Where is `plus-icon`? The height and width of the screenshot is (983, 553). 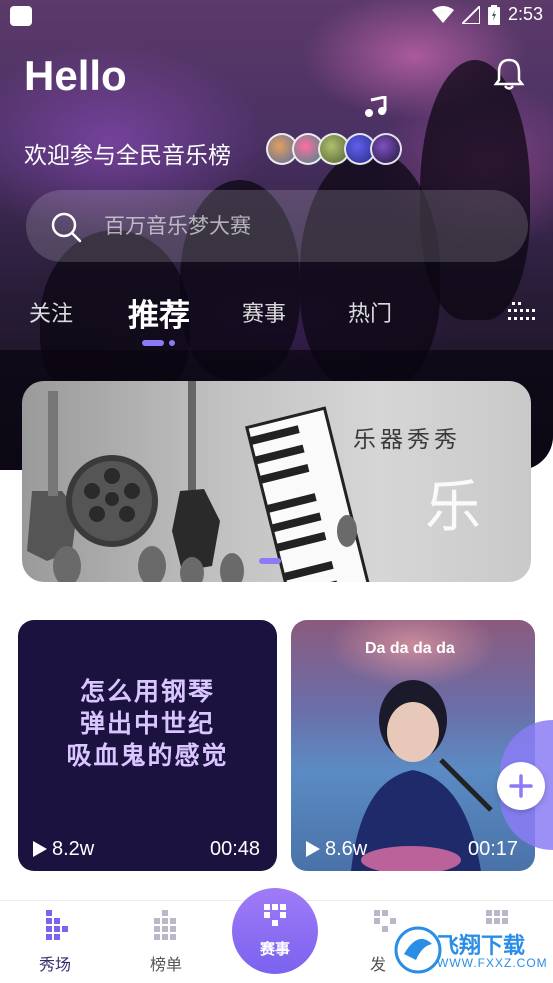 plus-icon is located at coordinates (521, 786).